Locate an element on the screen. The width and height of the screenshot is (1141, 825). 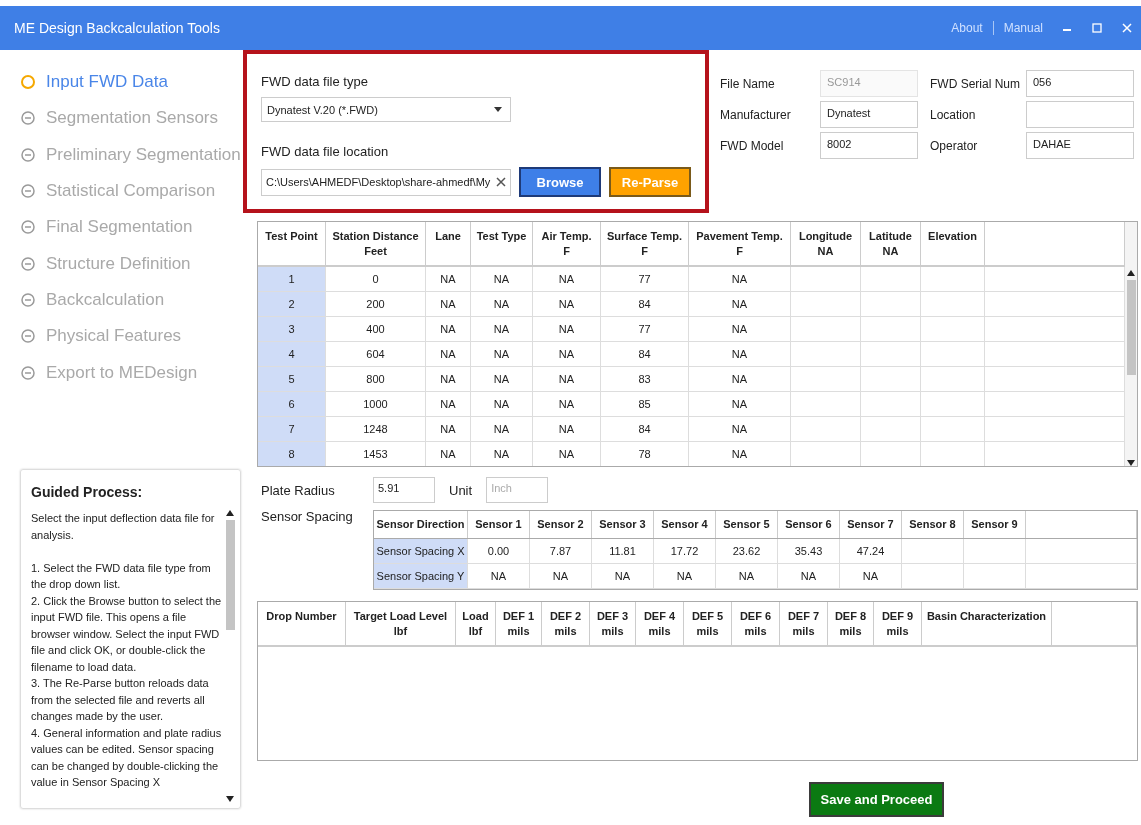
column-header: Pavement Temp. F is located at coordinates (740, 243).